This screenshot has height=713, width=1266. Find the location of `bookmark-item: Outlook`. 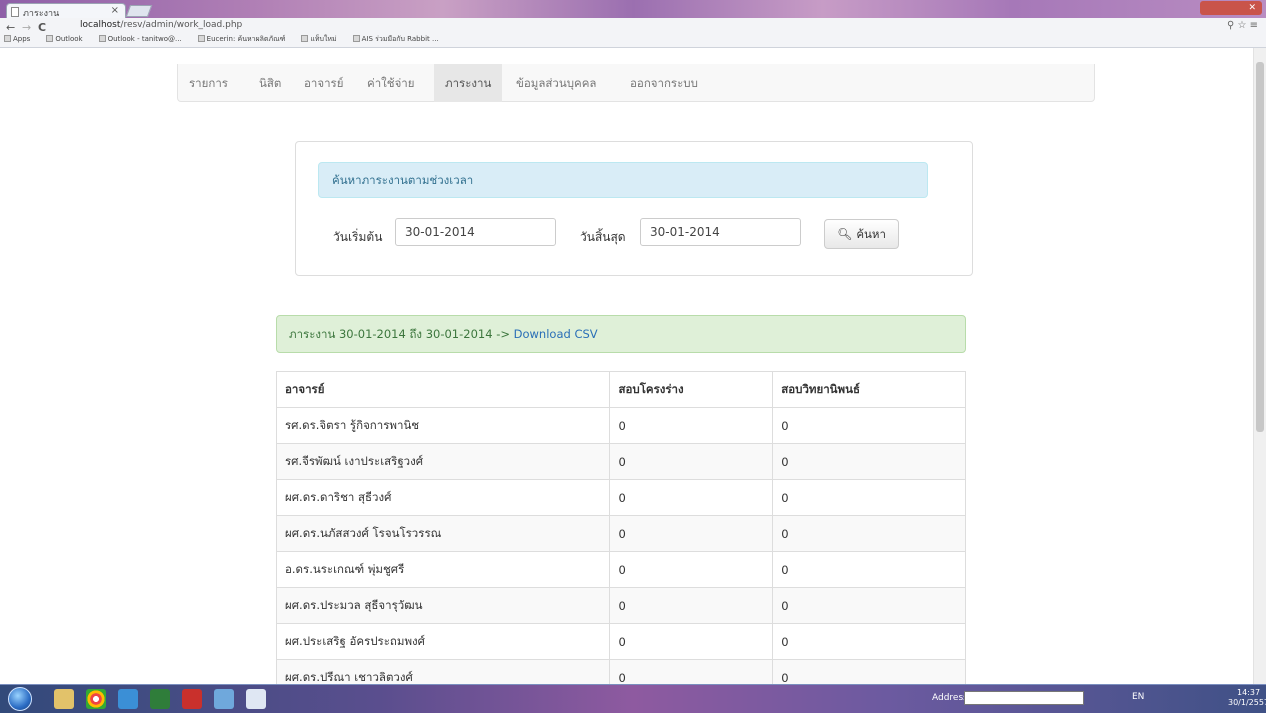

bookmark-item: Outlook is located at coordinates (68, 39).